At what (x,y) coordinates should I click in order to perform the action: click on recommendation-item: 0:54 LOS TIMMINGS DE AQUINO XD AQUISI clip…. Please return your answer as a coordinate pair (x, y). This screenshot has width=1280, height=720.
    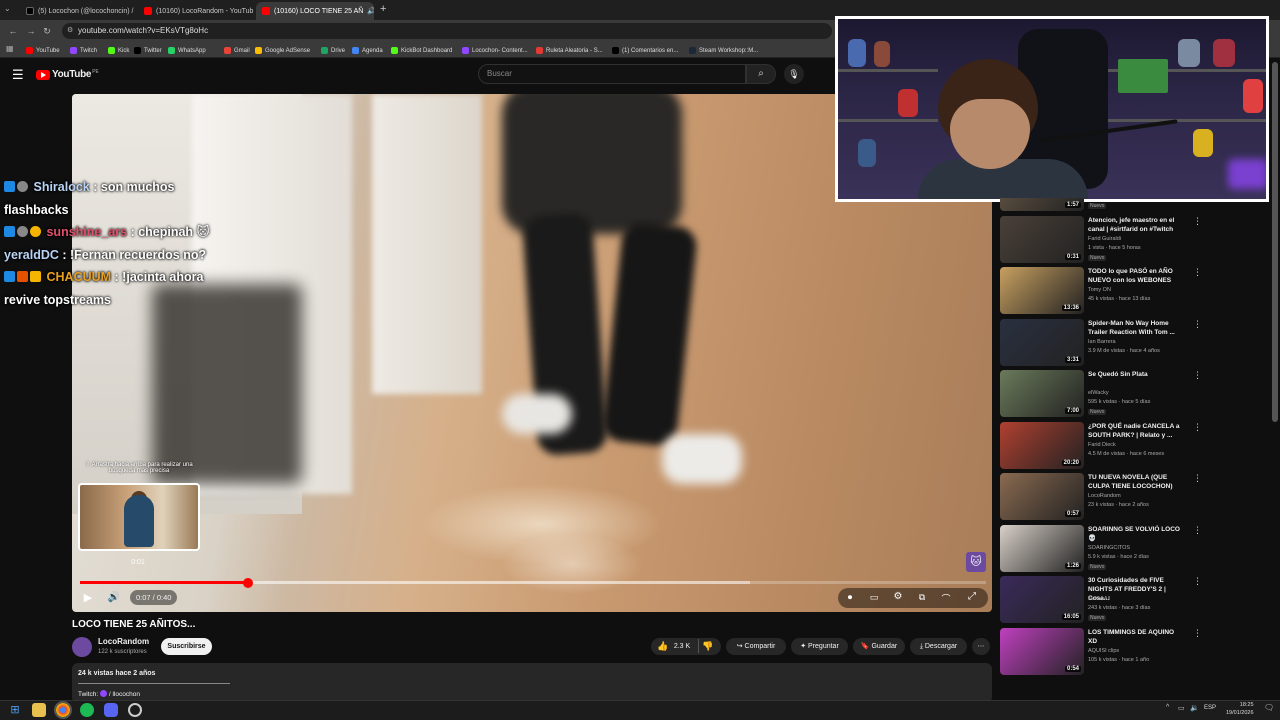
    Looking at the image, I should click on (1100, 652).